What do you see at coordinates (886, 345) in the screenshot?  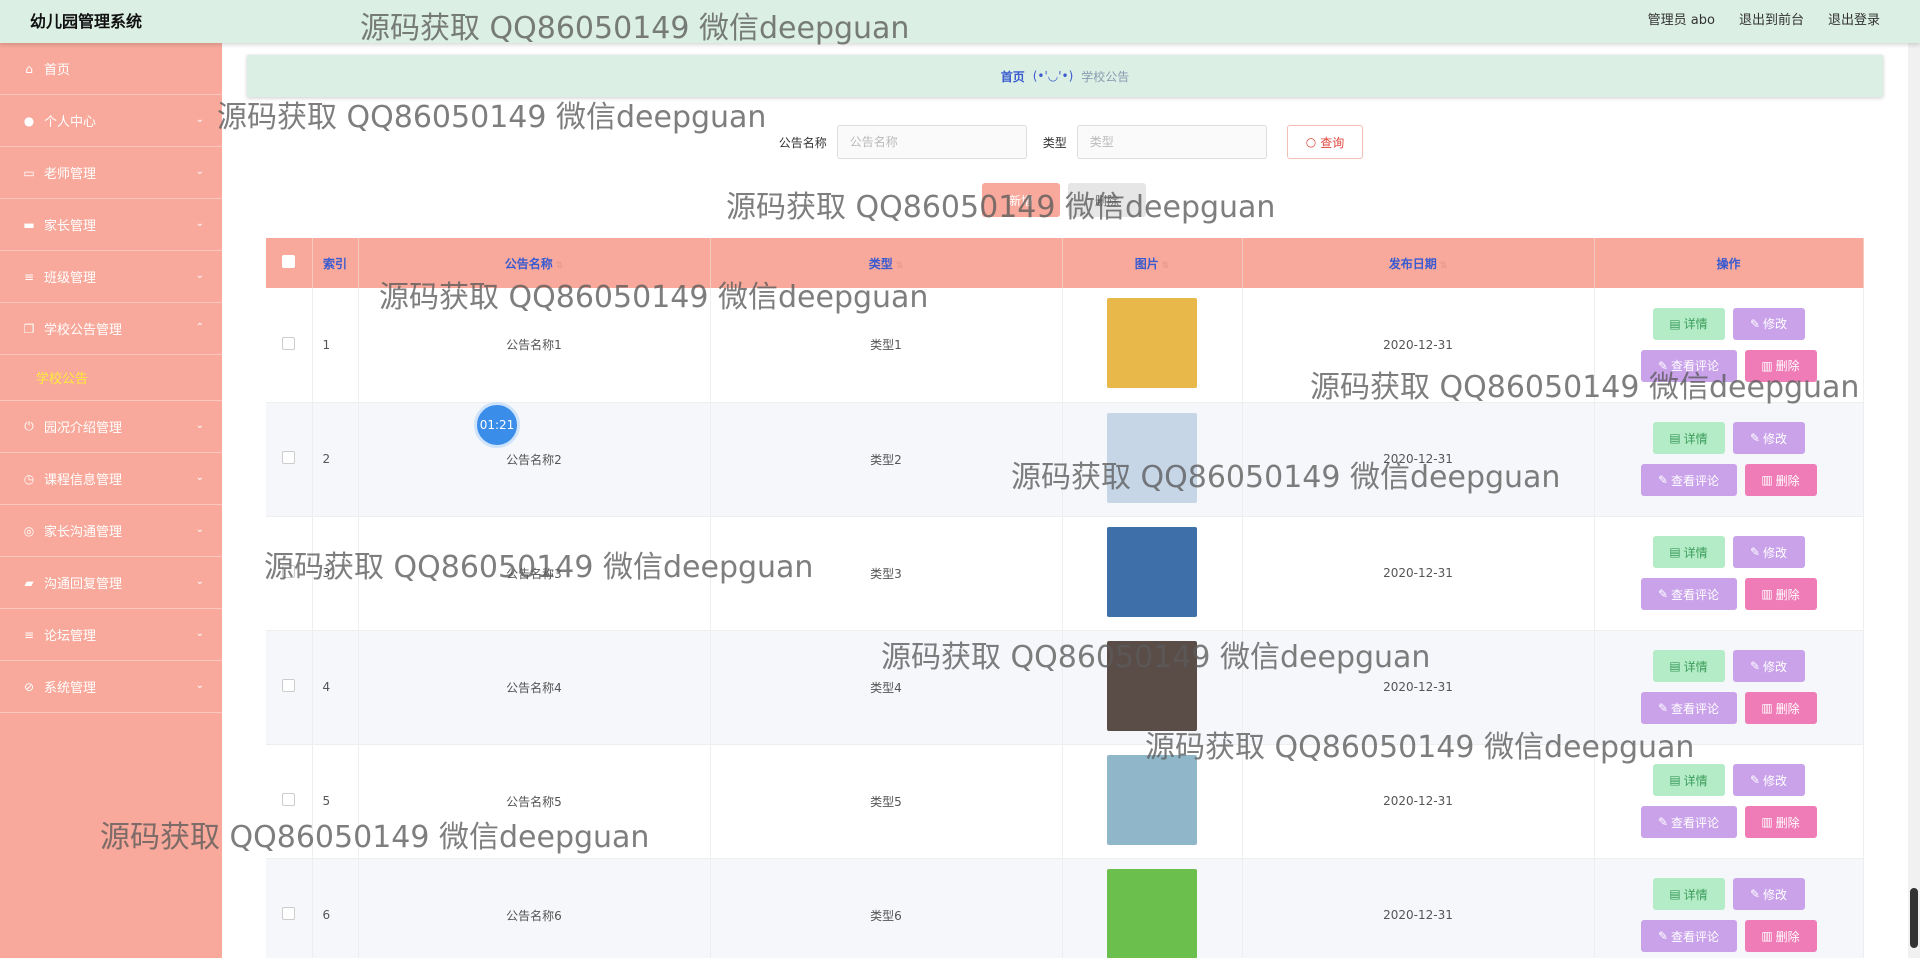 I see `row-type: 类型1` at bounding box center [886, 345].